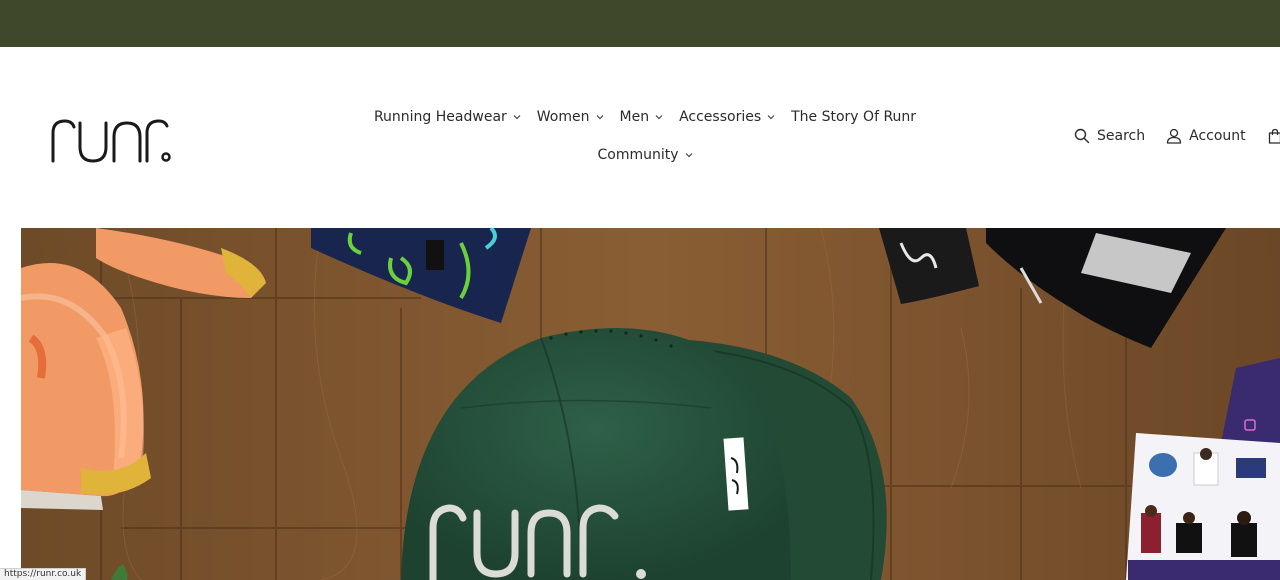  I want to click on nav-item-running-headwear: Running Headwear, so click(447, 117).